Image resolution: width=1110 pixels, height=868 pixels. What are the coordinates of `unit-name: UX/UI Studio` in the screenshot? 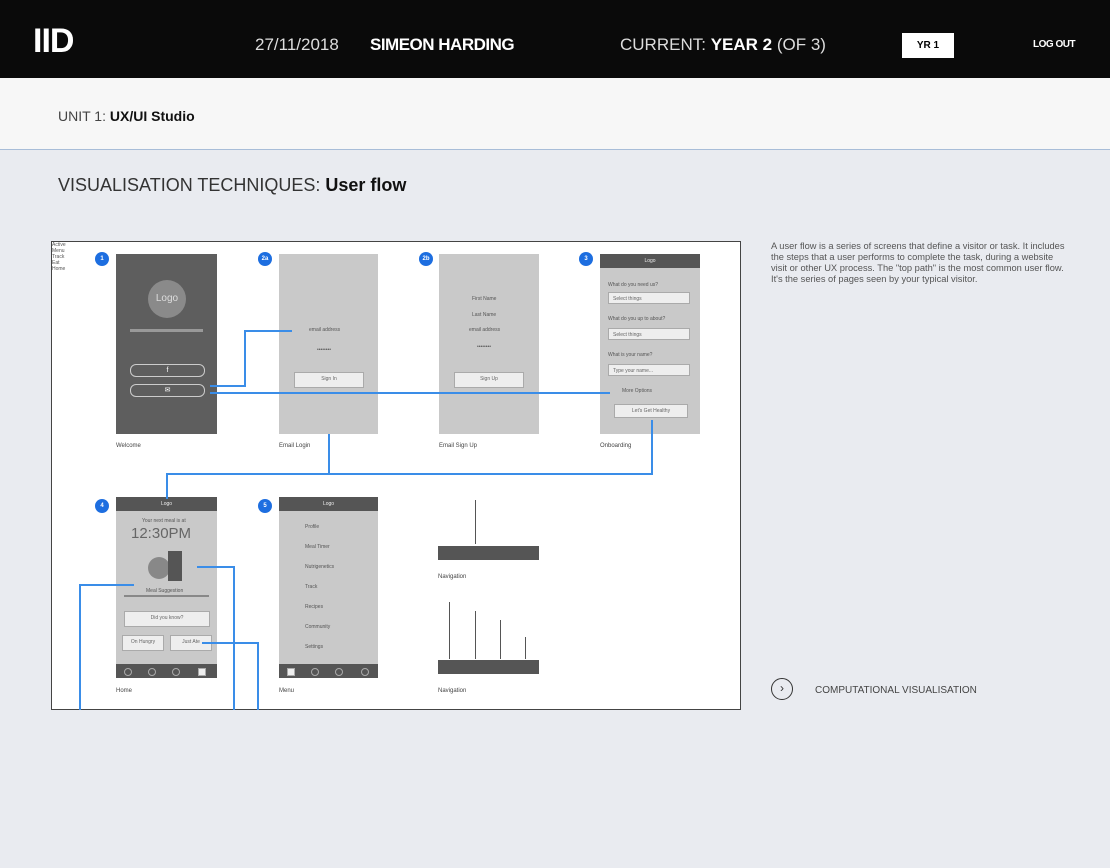 It's located at (152, 116).